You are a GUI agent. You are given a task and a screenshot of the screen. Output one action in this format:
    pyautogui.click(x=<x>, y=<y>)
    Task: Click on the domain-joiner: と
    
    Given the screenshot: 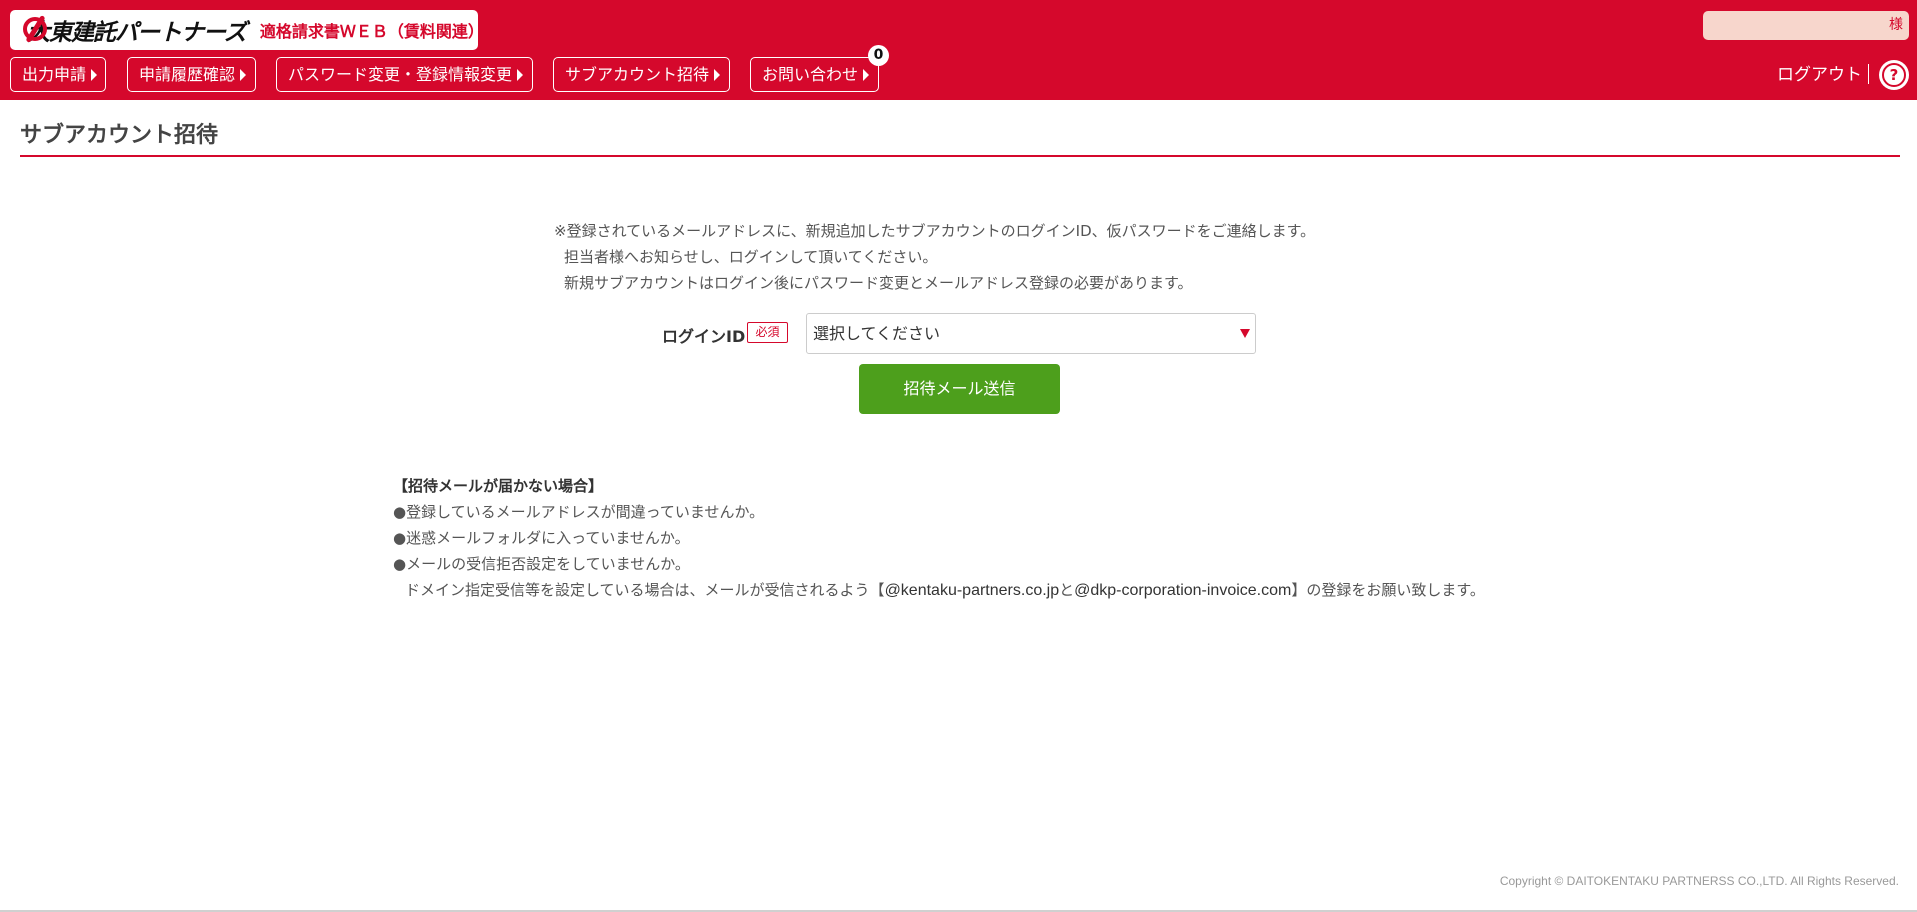 What is the action you would take?
    pyautogui.click(x=1067, y=590)
    